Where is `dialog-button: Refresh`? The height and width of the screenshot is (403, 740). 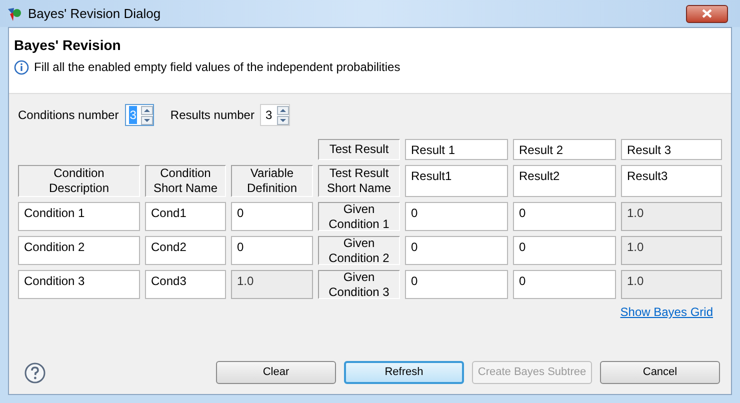 dialog-button: Refresh is located at coordinates (404, 372).